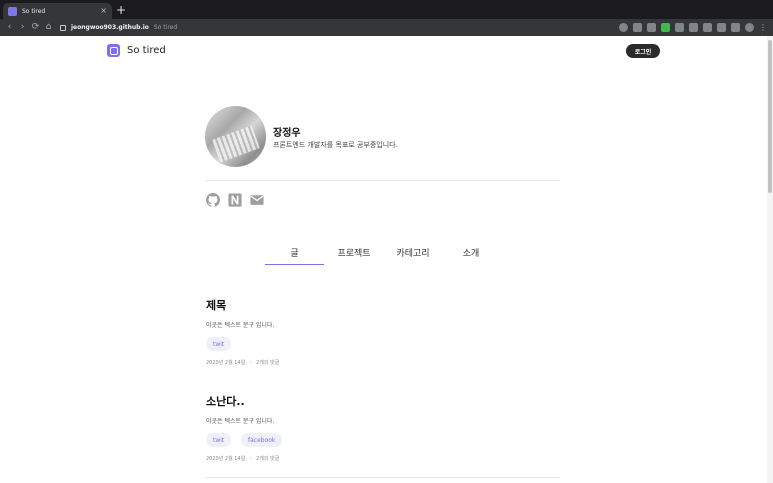 This screenshot has height=483, width=773. I want to click on post-tag: facebook, so click(262, 440).